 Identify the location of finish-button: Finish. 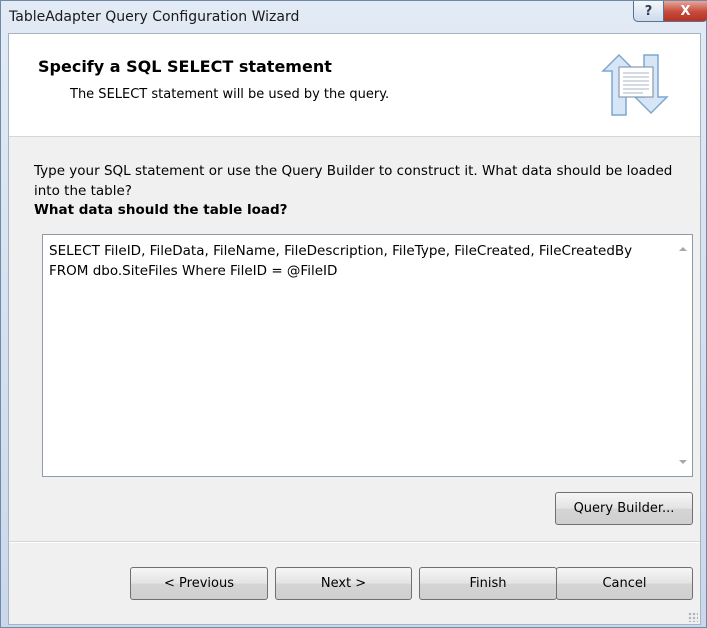
(488, 583).